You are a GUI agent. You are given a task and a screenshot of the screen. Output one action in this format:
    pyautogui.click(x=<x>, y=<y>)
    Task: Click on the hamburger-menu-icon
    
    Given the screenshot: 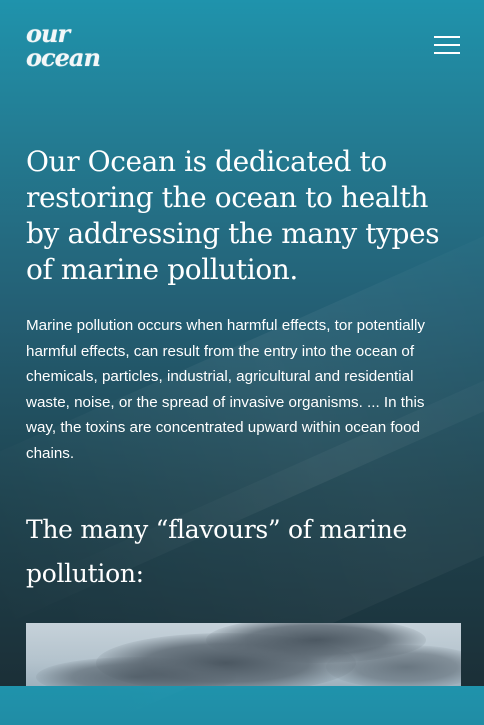 What is the action you would take?
    pyautogui.click(x=448, y=45)
    